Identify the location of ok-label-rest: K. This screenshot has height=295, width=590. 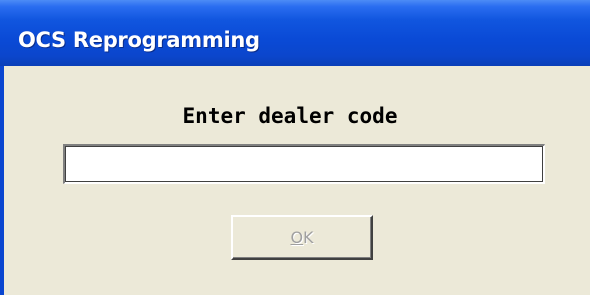
(308, 237).